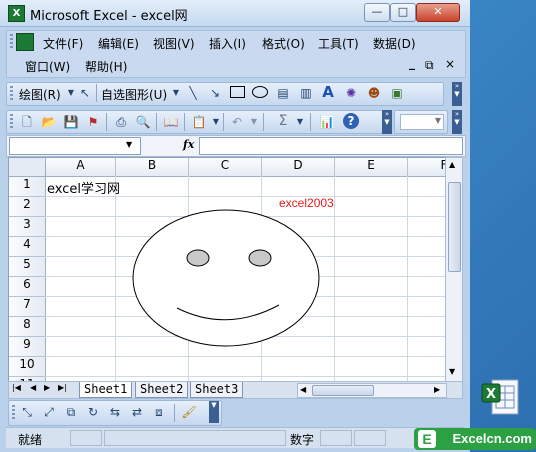 The image size is (536, 452). What do you see at coordinates (171, 122) in the screenshot?
I see `research-icon: 📖` at bounding box center [171, 122].